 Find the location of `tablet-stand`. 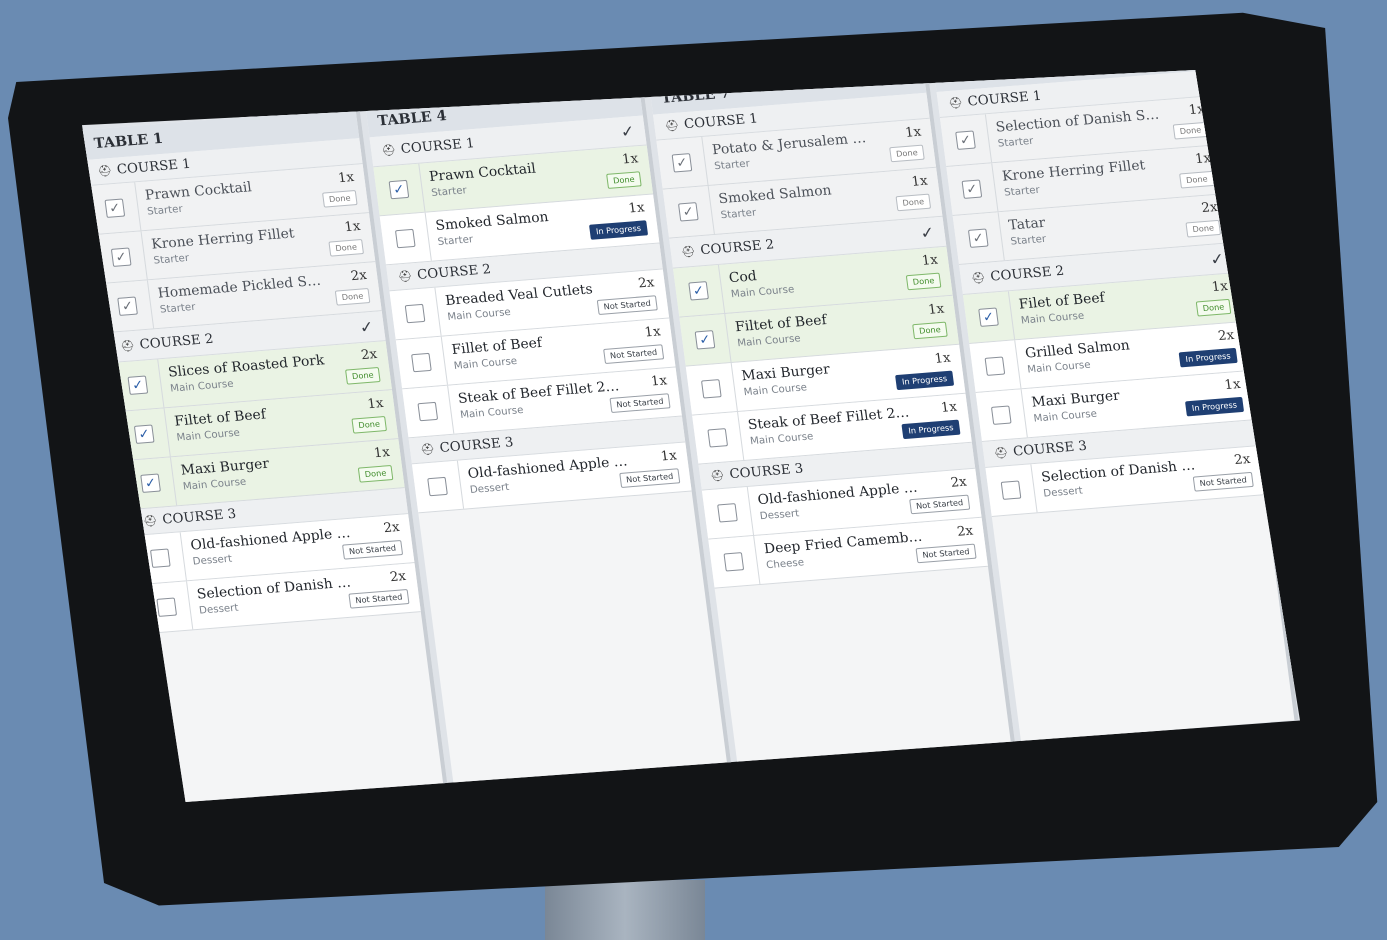

tablet-stand is located at coordinates (625, 910).